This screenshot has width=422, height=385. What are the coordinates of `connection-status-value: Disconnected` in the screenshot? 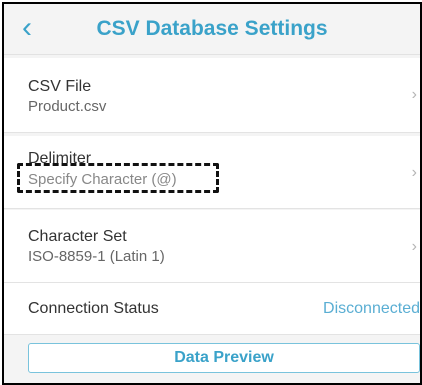 It's located at (371, 308).